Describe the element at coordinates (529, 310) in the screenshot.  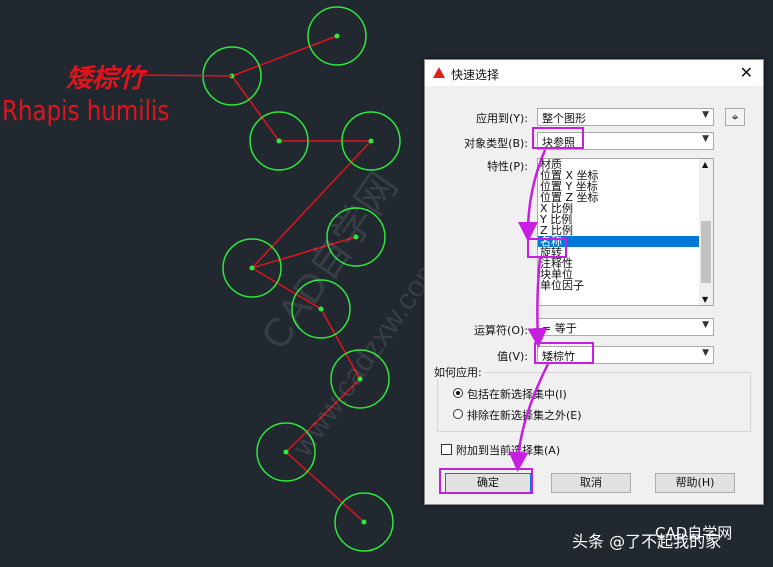
I see `tutorial-arrows` at that location.